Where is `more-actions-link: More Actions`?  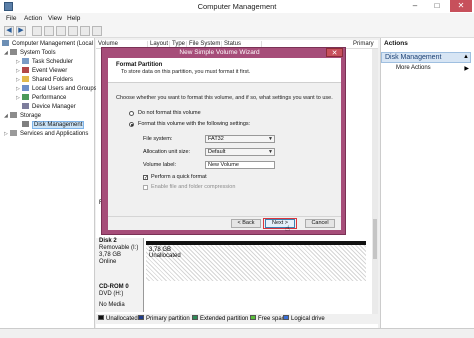 more-actions-link: More Actions is located at coordinates (413, 68).